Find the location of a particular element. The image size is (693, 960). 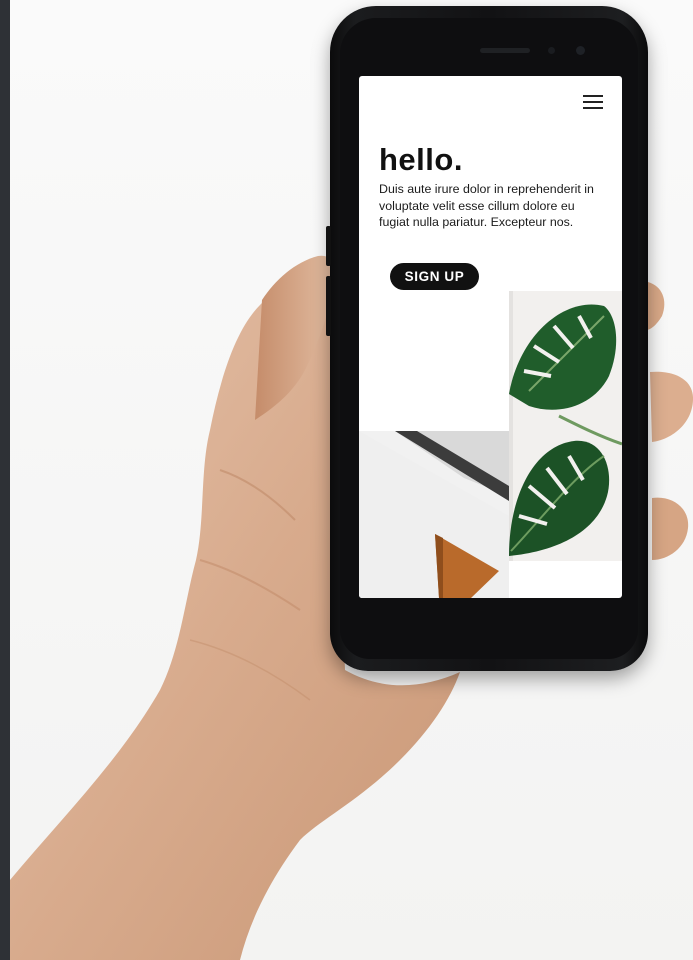

sign-up-button: SIGN UP is located at coordinates (434, 276).